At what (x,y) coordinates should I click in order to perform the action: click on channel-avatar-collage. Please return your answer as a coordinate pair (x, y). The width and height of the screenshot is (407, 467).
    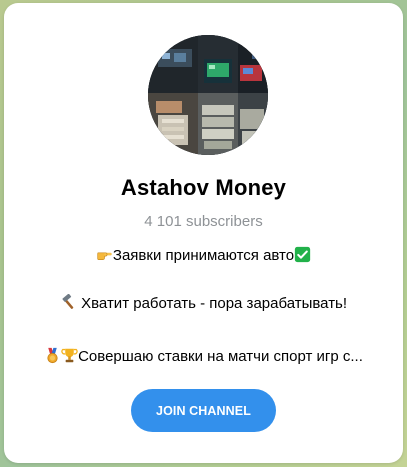
    Looking at the image, I should click on (208, 95).